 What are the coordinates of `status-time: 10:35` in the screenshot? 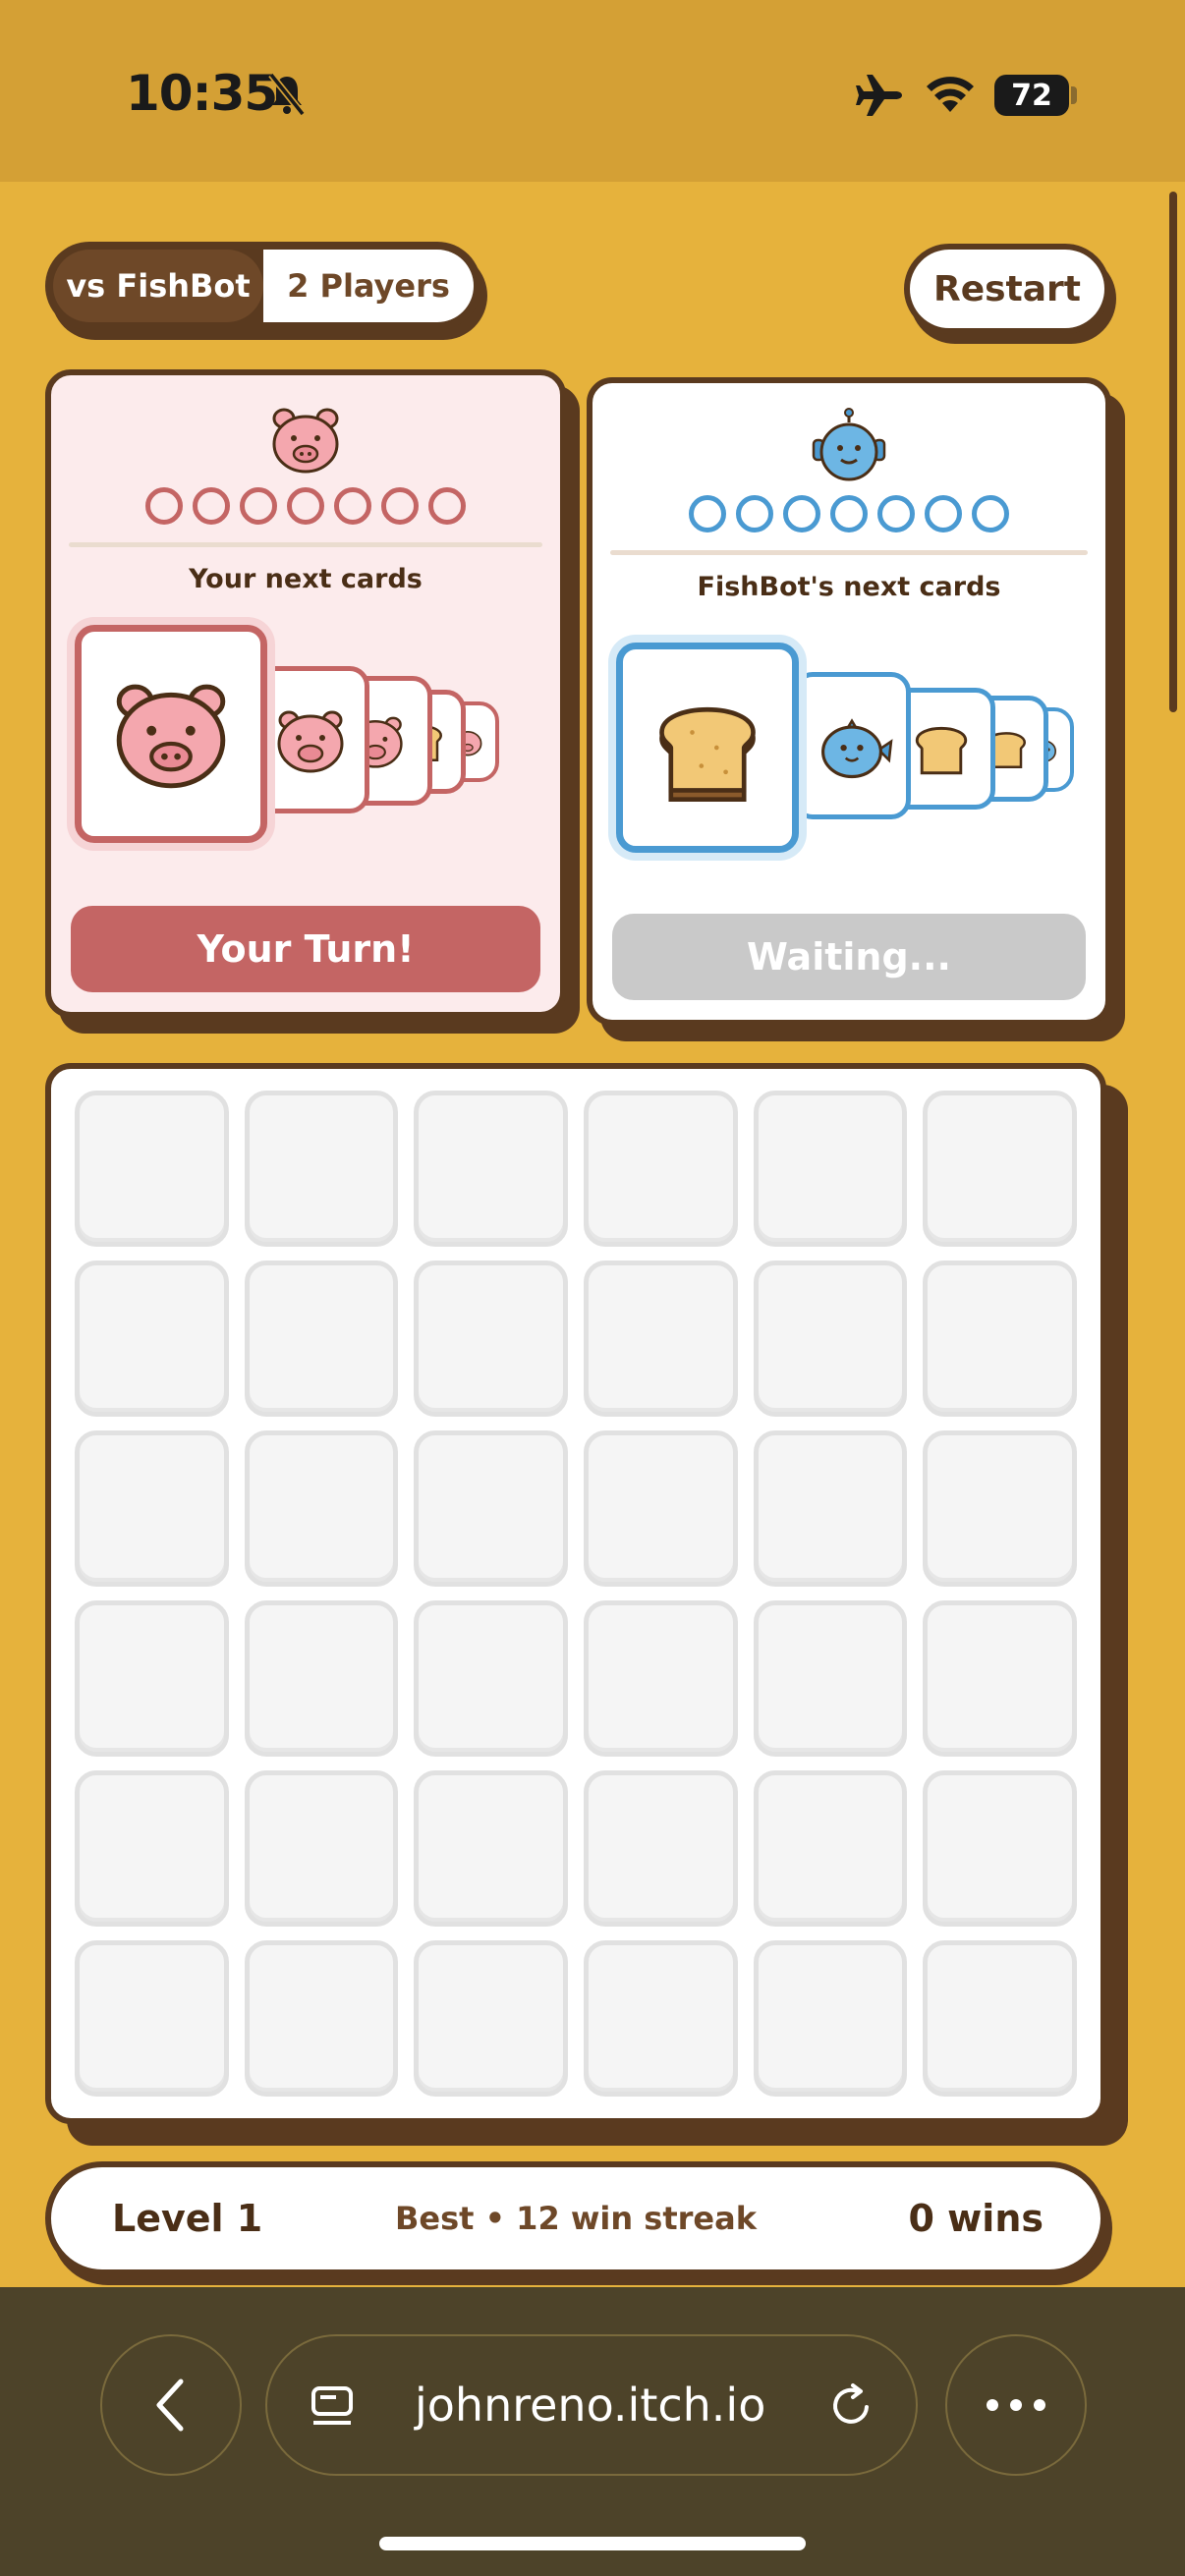 It's located at (202, 93).